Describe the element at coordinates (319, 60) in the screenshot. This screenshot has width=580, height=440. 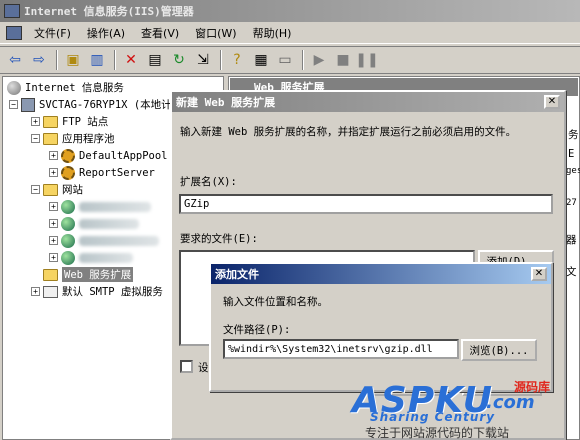
I see `play-icon: ▶` at that location.